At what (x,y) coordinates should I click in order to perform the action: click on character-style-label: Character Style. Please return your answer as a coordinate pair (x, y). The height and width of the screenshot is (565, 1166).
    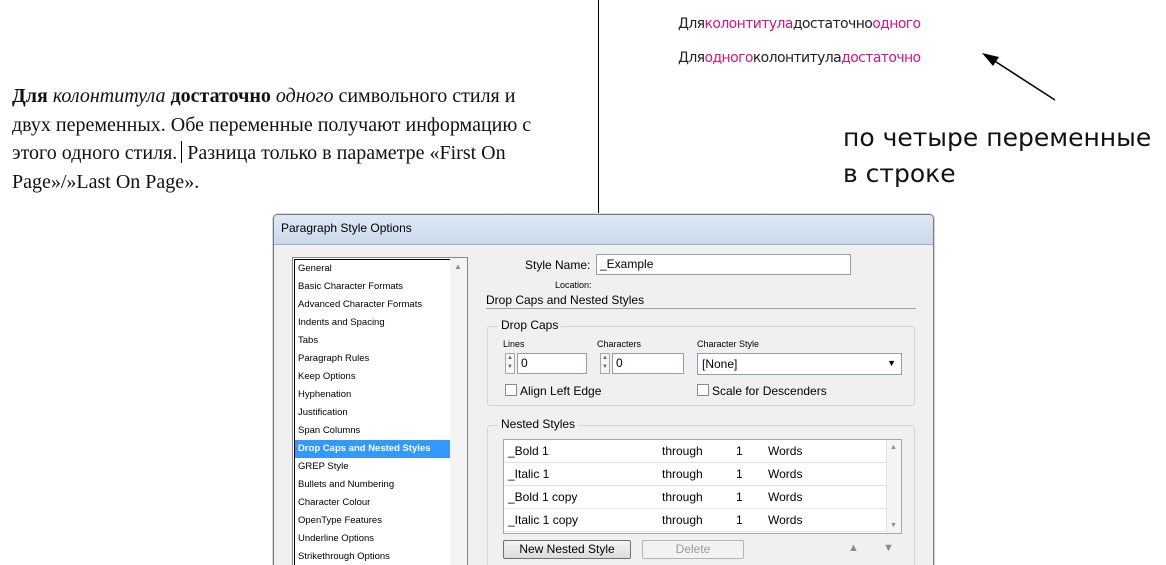
    Looking at the image, I should click on (728, 344).